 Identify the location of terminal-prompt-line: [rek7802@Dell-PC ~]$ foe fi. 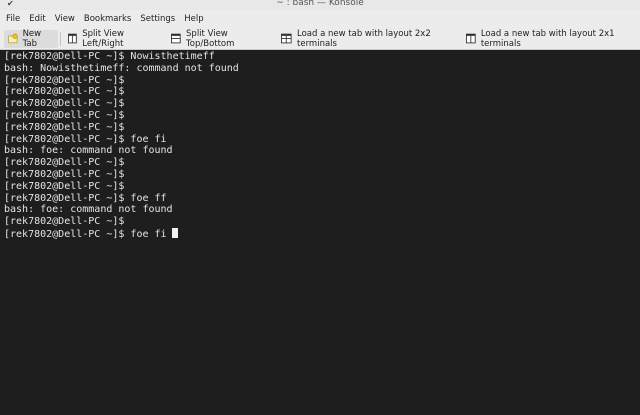
(322, 233).